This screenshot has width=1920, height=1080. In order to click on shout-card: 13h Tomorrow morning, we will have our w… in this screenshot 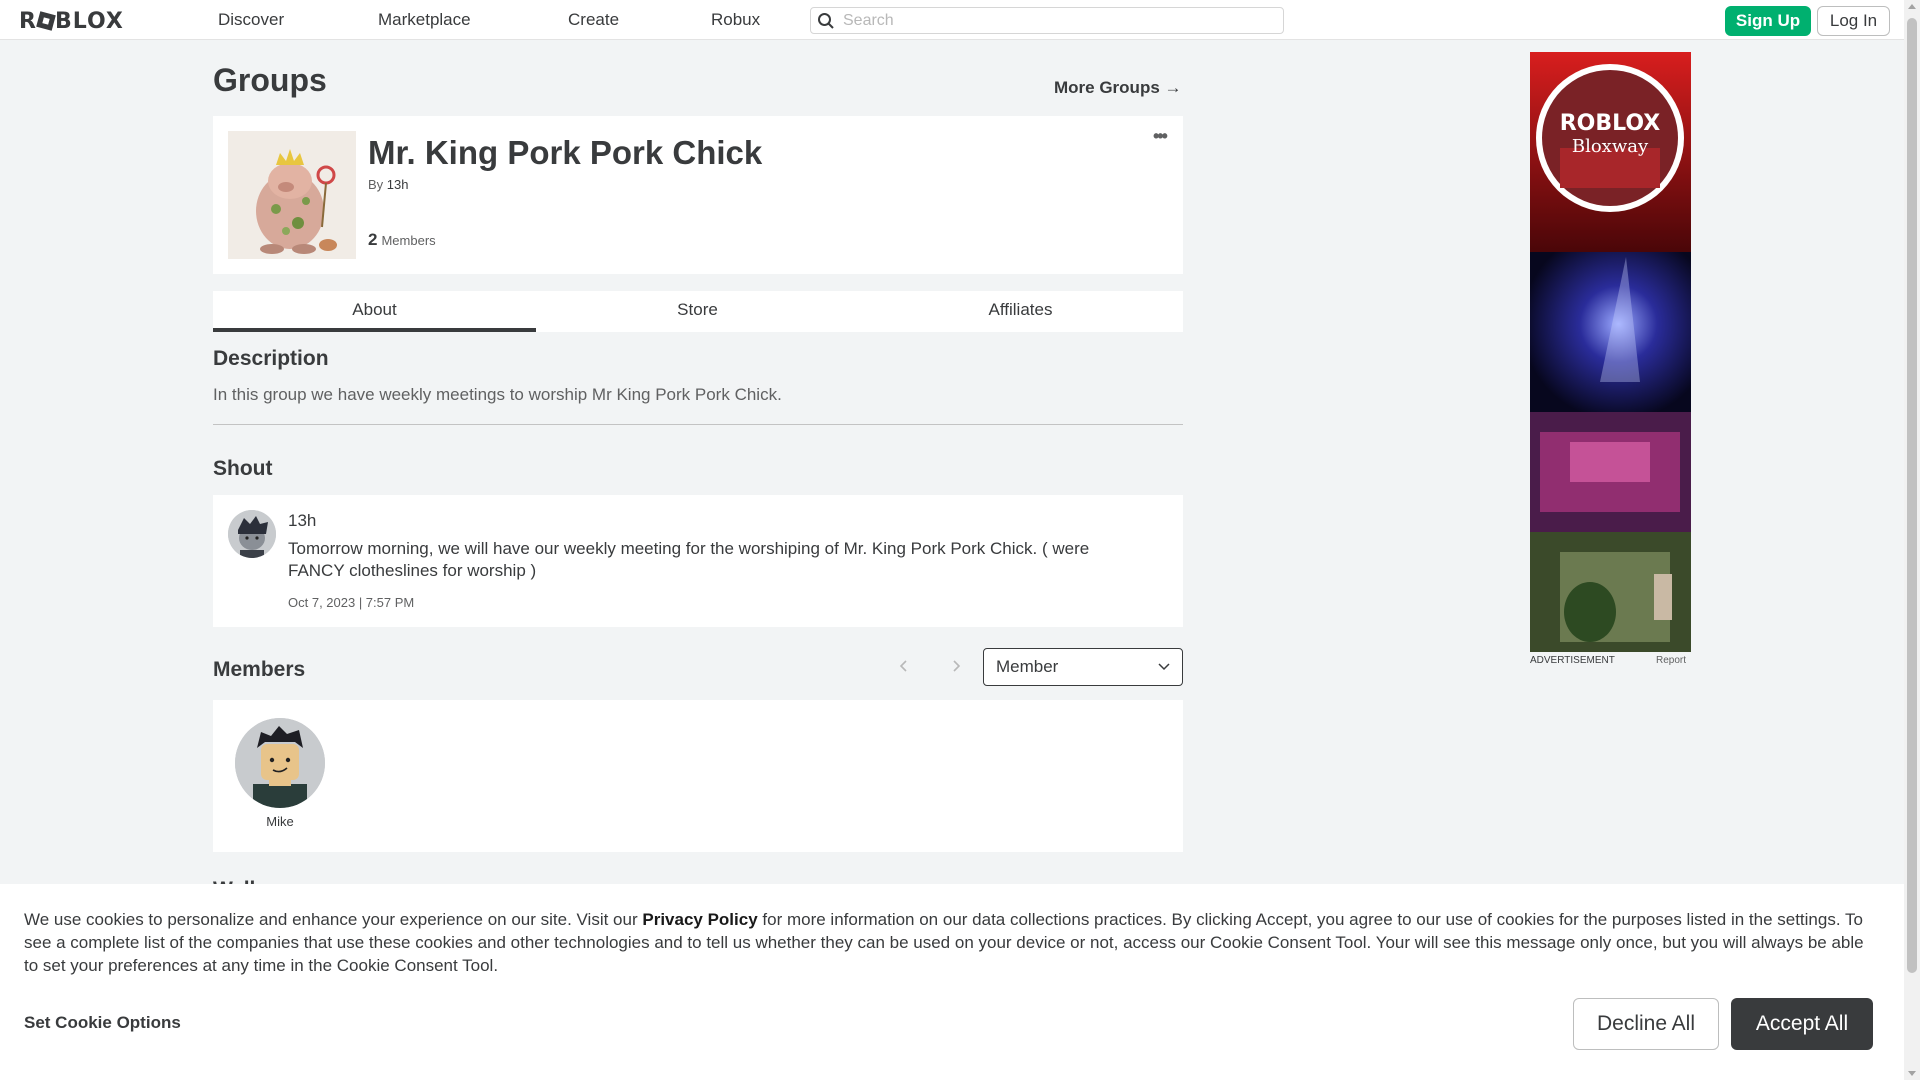, I will do `click(698, 561)`.